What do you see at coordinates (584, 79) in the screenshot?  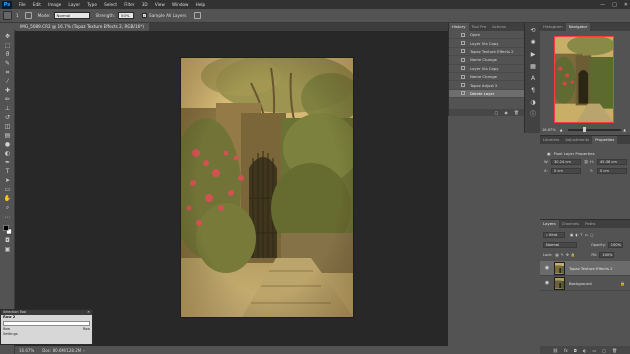 I see `navigator-thumbnail` at bounding box center [584, 79].